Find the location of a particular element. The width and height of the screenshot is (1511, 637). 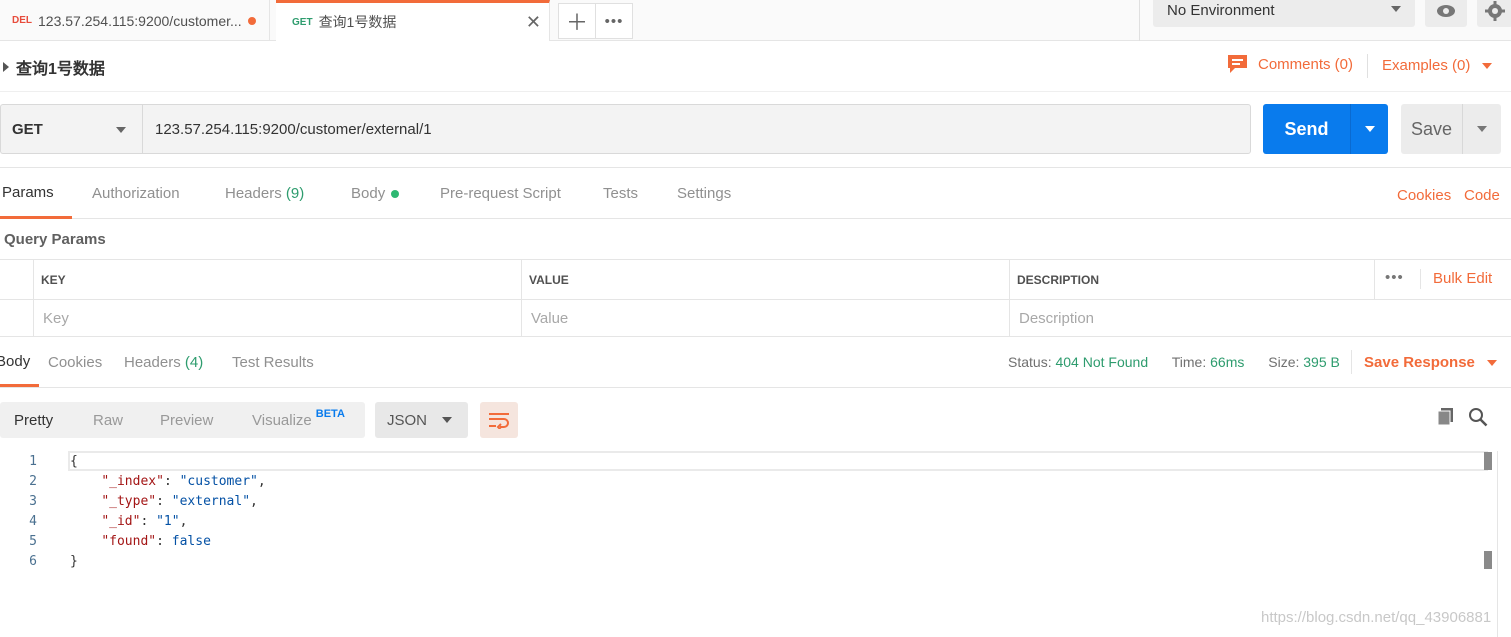

line-number: 4 is located at coordinates (33, 521).